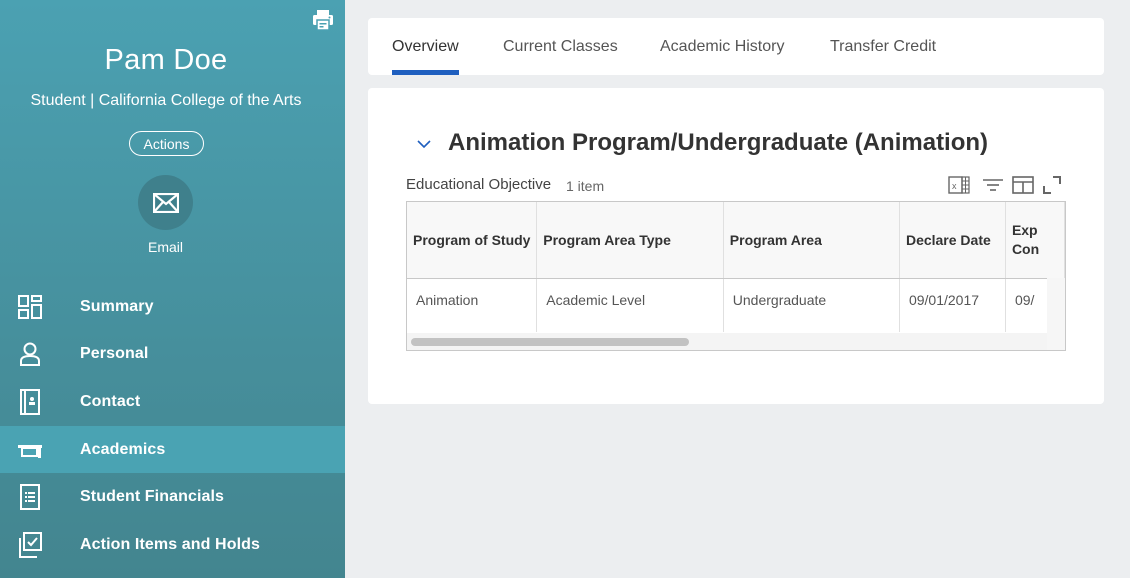 Image resolution: width=1130 pixels, height=578 pixels. I want to click on table-cell: 09/01/2017, so click(952, 305).